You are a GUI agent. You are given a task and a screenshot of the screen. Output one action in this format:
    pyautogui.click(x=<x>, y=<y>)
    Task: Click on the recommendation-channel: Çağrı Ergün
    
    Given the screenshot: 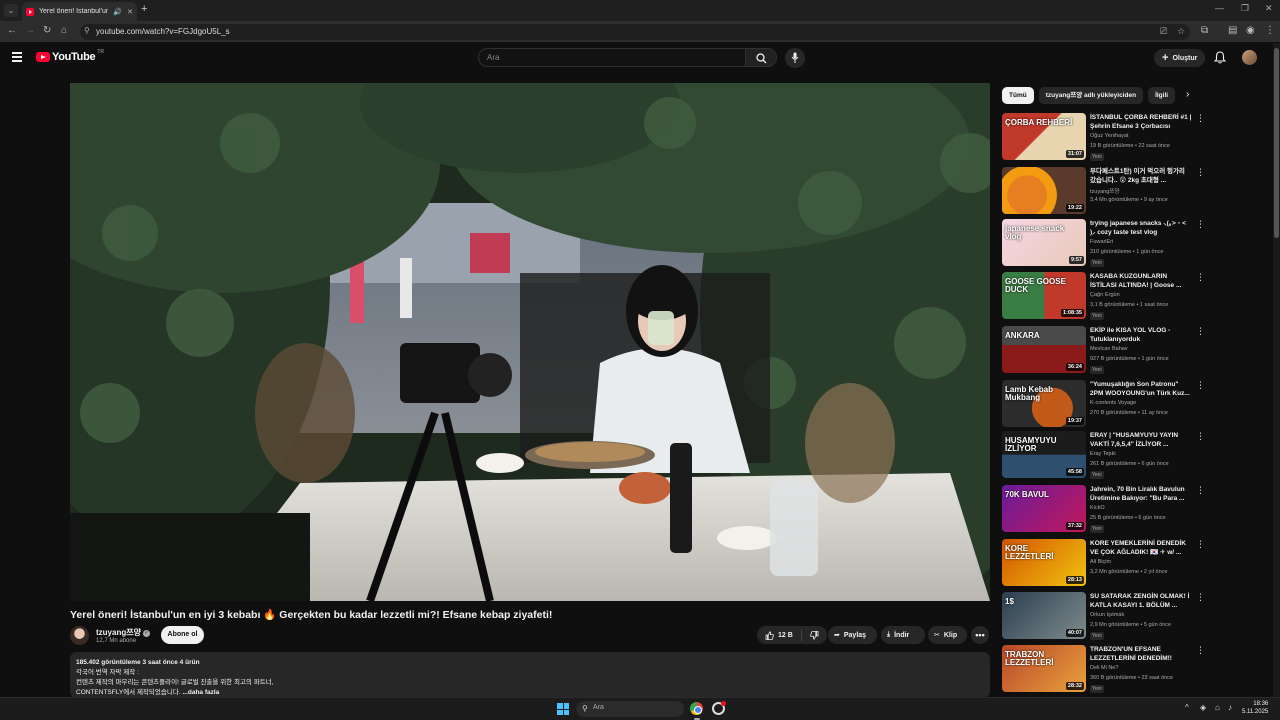 What is the action you would take?
    pyautogui.click(x=1105, y=295)
    